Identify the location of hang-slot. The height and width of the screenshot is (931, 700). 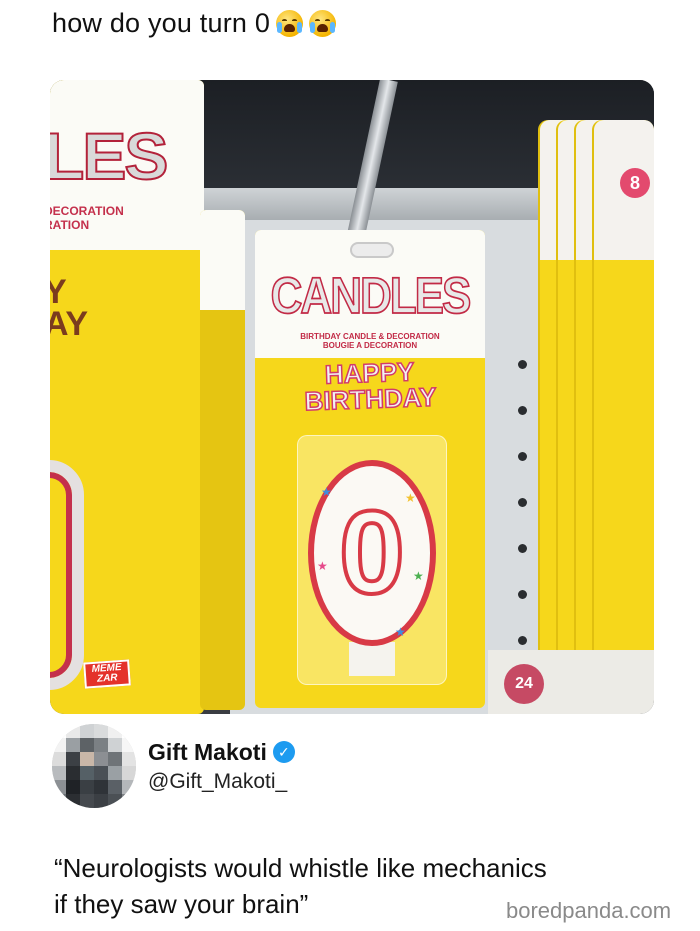
(372, 250).